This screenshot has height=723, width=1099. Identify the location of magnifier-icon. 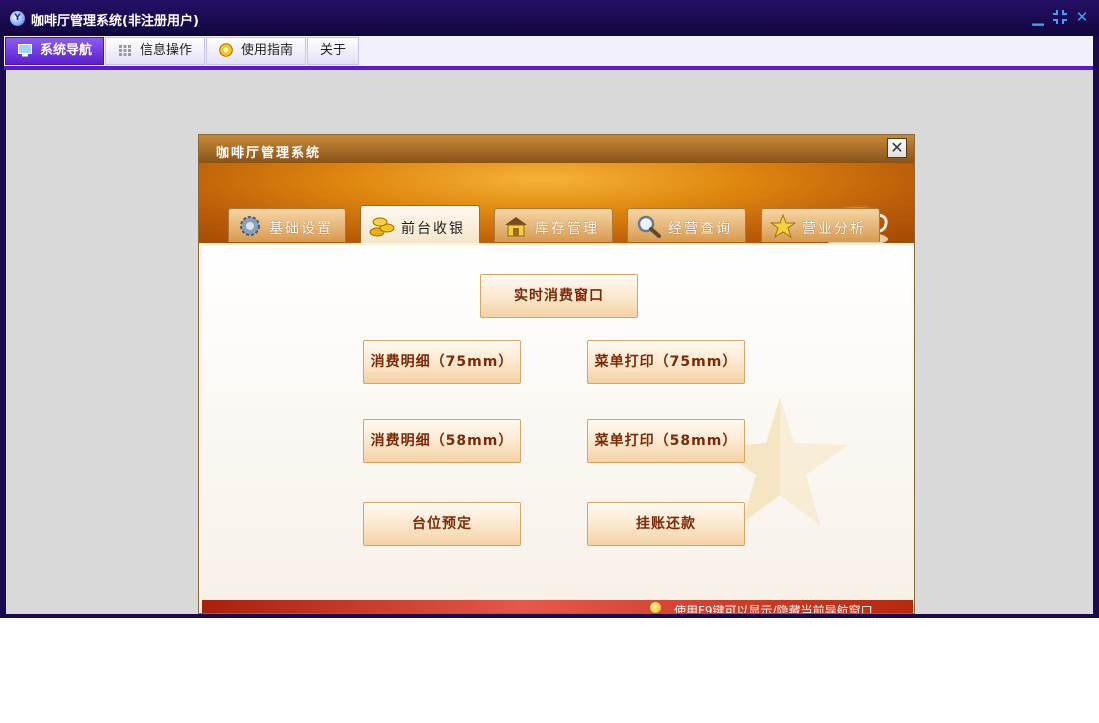
(649, 226).